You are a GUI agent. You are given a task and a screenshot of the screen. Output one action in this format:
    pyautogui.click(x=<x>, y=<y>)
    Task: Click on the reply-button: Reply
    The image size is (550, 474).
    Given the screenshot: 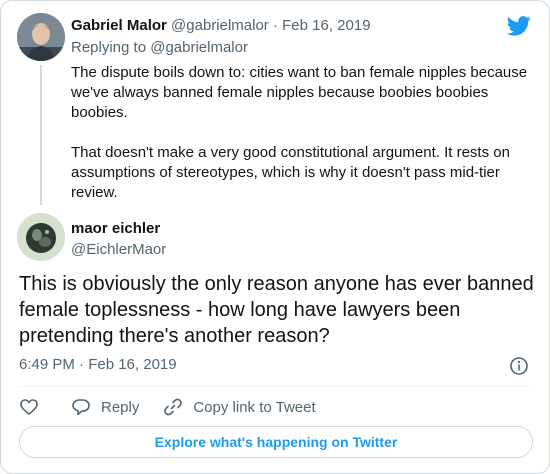 What is the action you would take?
    pyautogui.click(x=105, y=407)
    